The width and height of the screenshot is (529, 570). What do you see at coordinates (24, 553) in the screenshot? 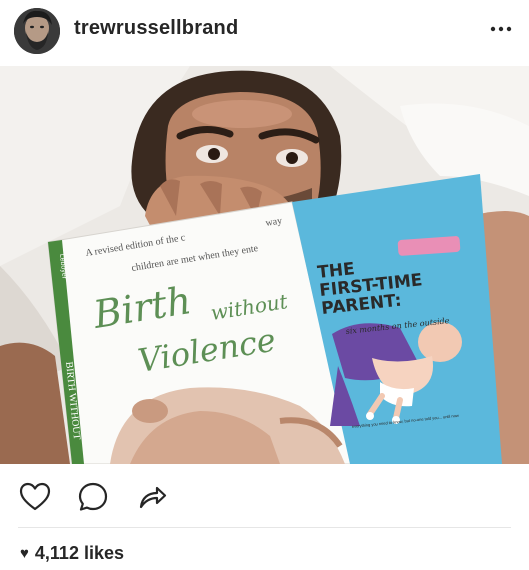
I see `heart-filled-icon: ♥` at bounding box center [24, 553].